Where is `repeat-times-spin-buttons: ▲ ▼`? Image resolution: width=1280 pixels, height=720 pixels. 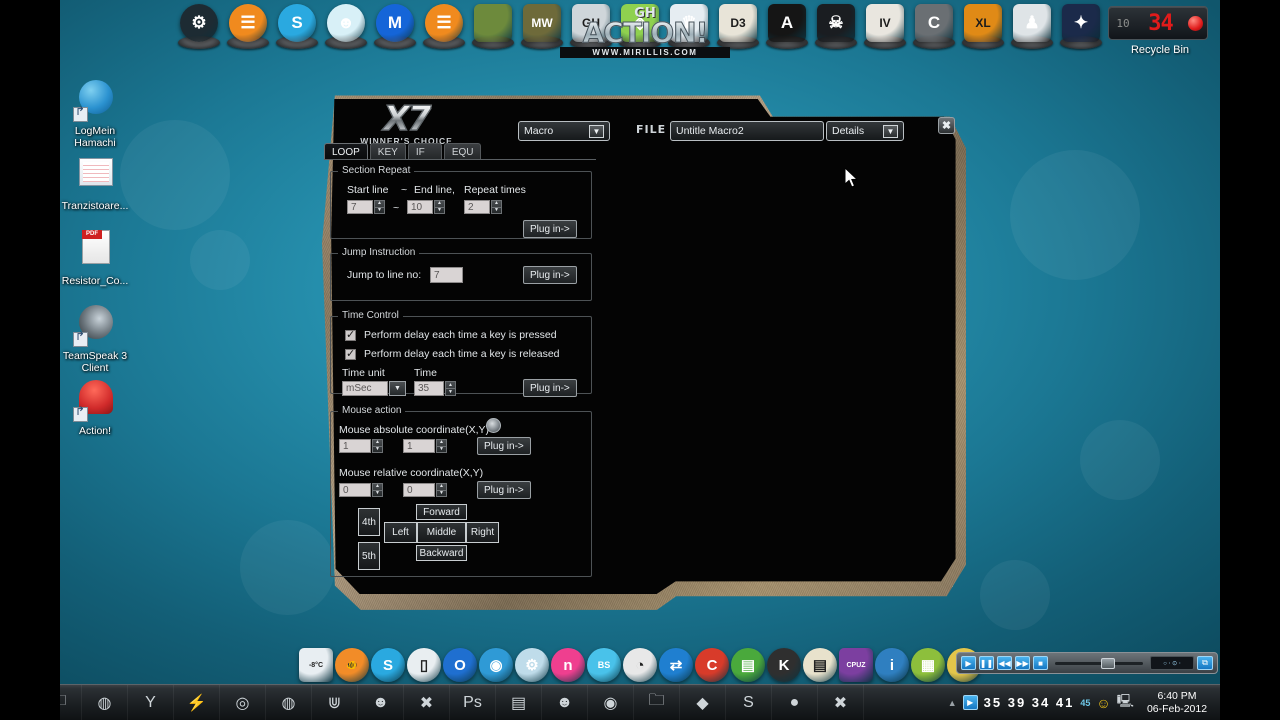 repeat-times-spin-buttons: ▲ ▼ is located at coordinates (496, 207).